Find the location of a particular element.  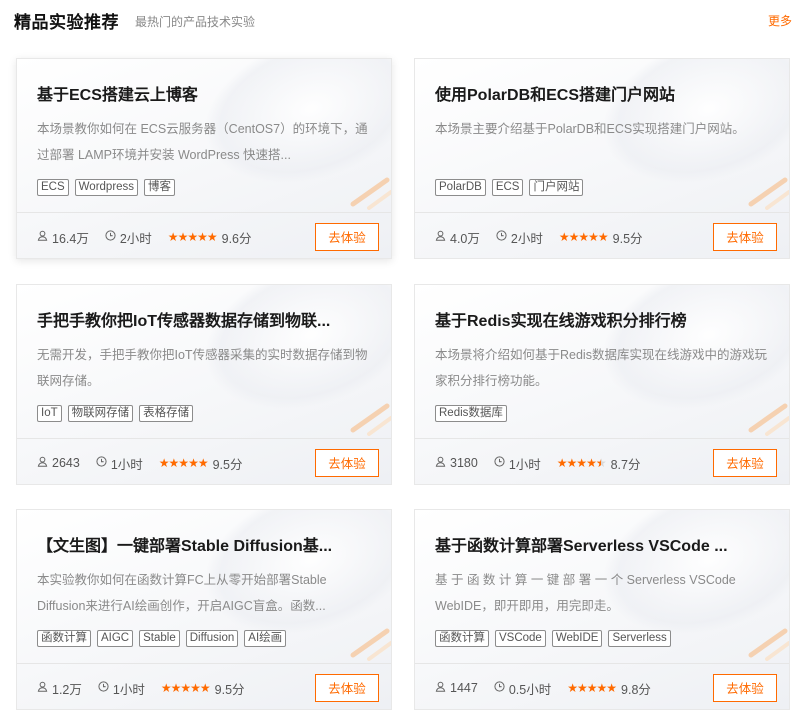

tag-list: IoT 物联网存储 表格存储 is located at coordinates (115, 413).